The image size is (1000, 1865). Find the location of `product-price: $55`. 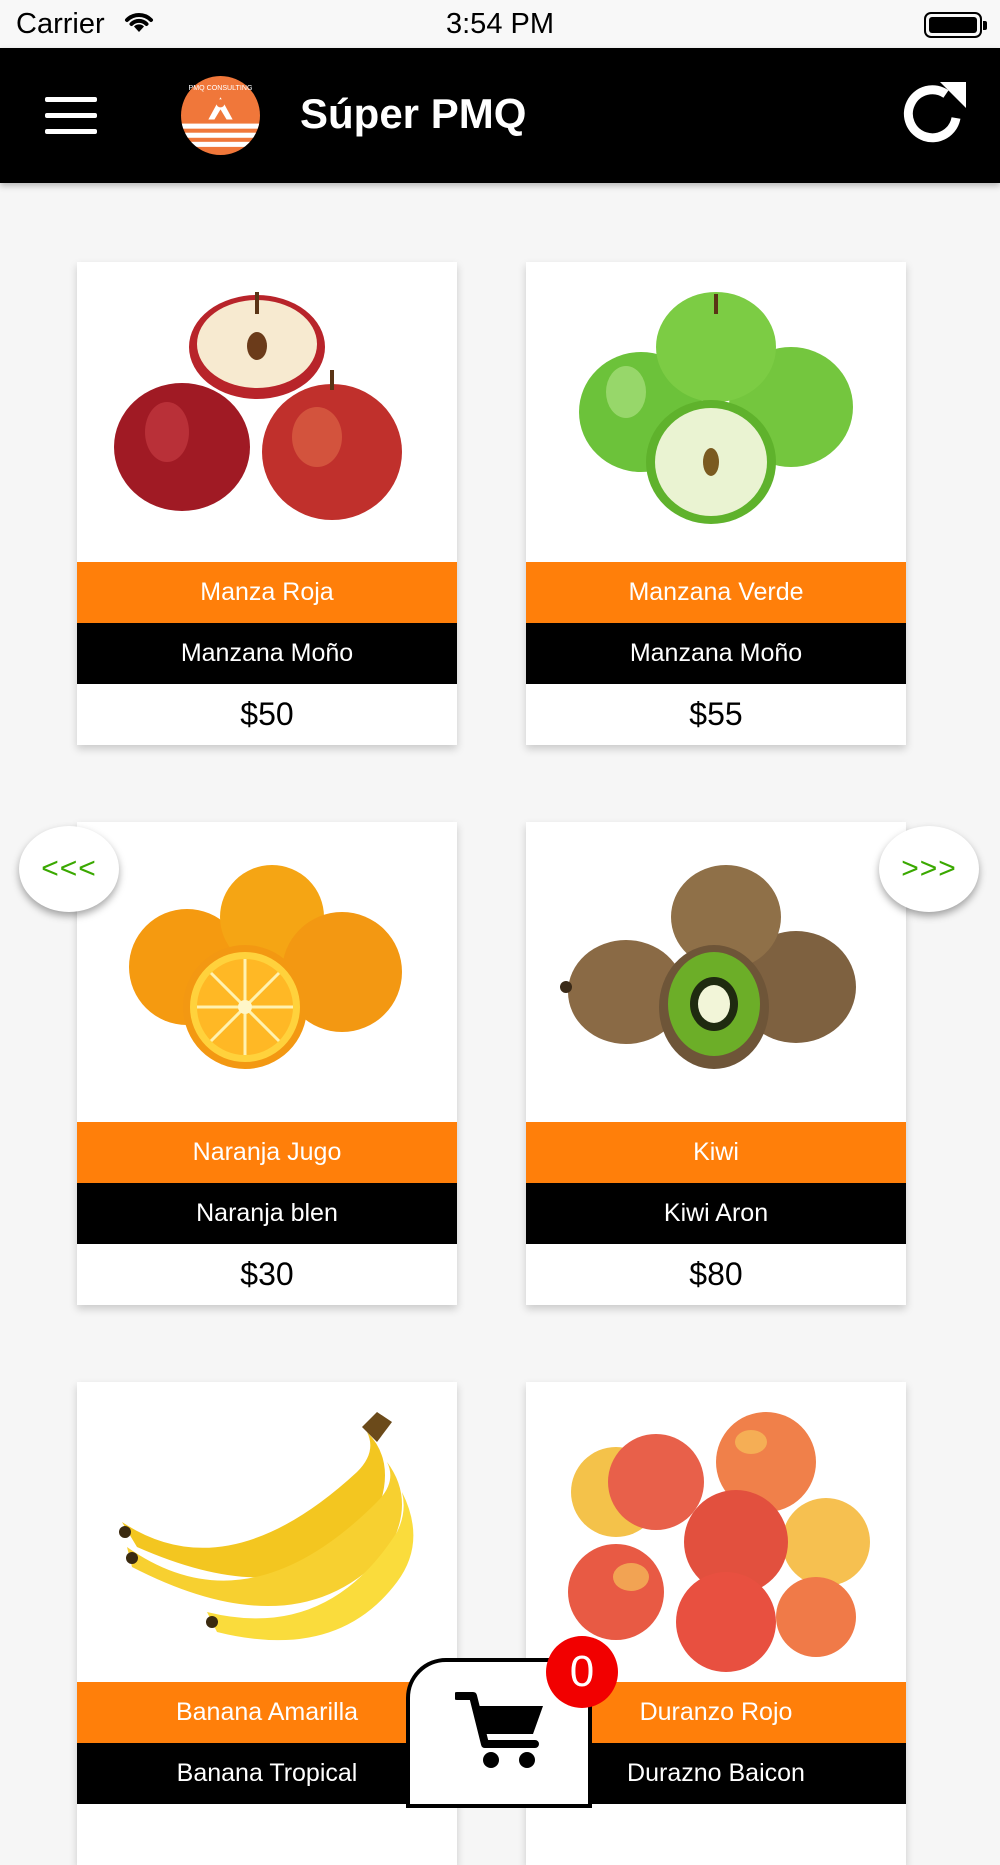

product-price: $55 is located at coordinates (716, 714).